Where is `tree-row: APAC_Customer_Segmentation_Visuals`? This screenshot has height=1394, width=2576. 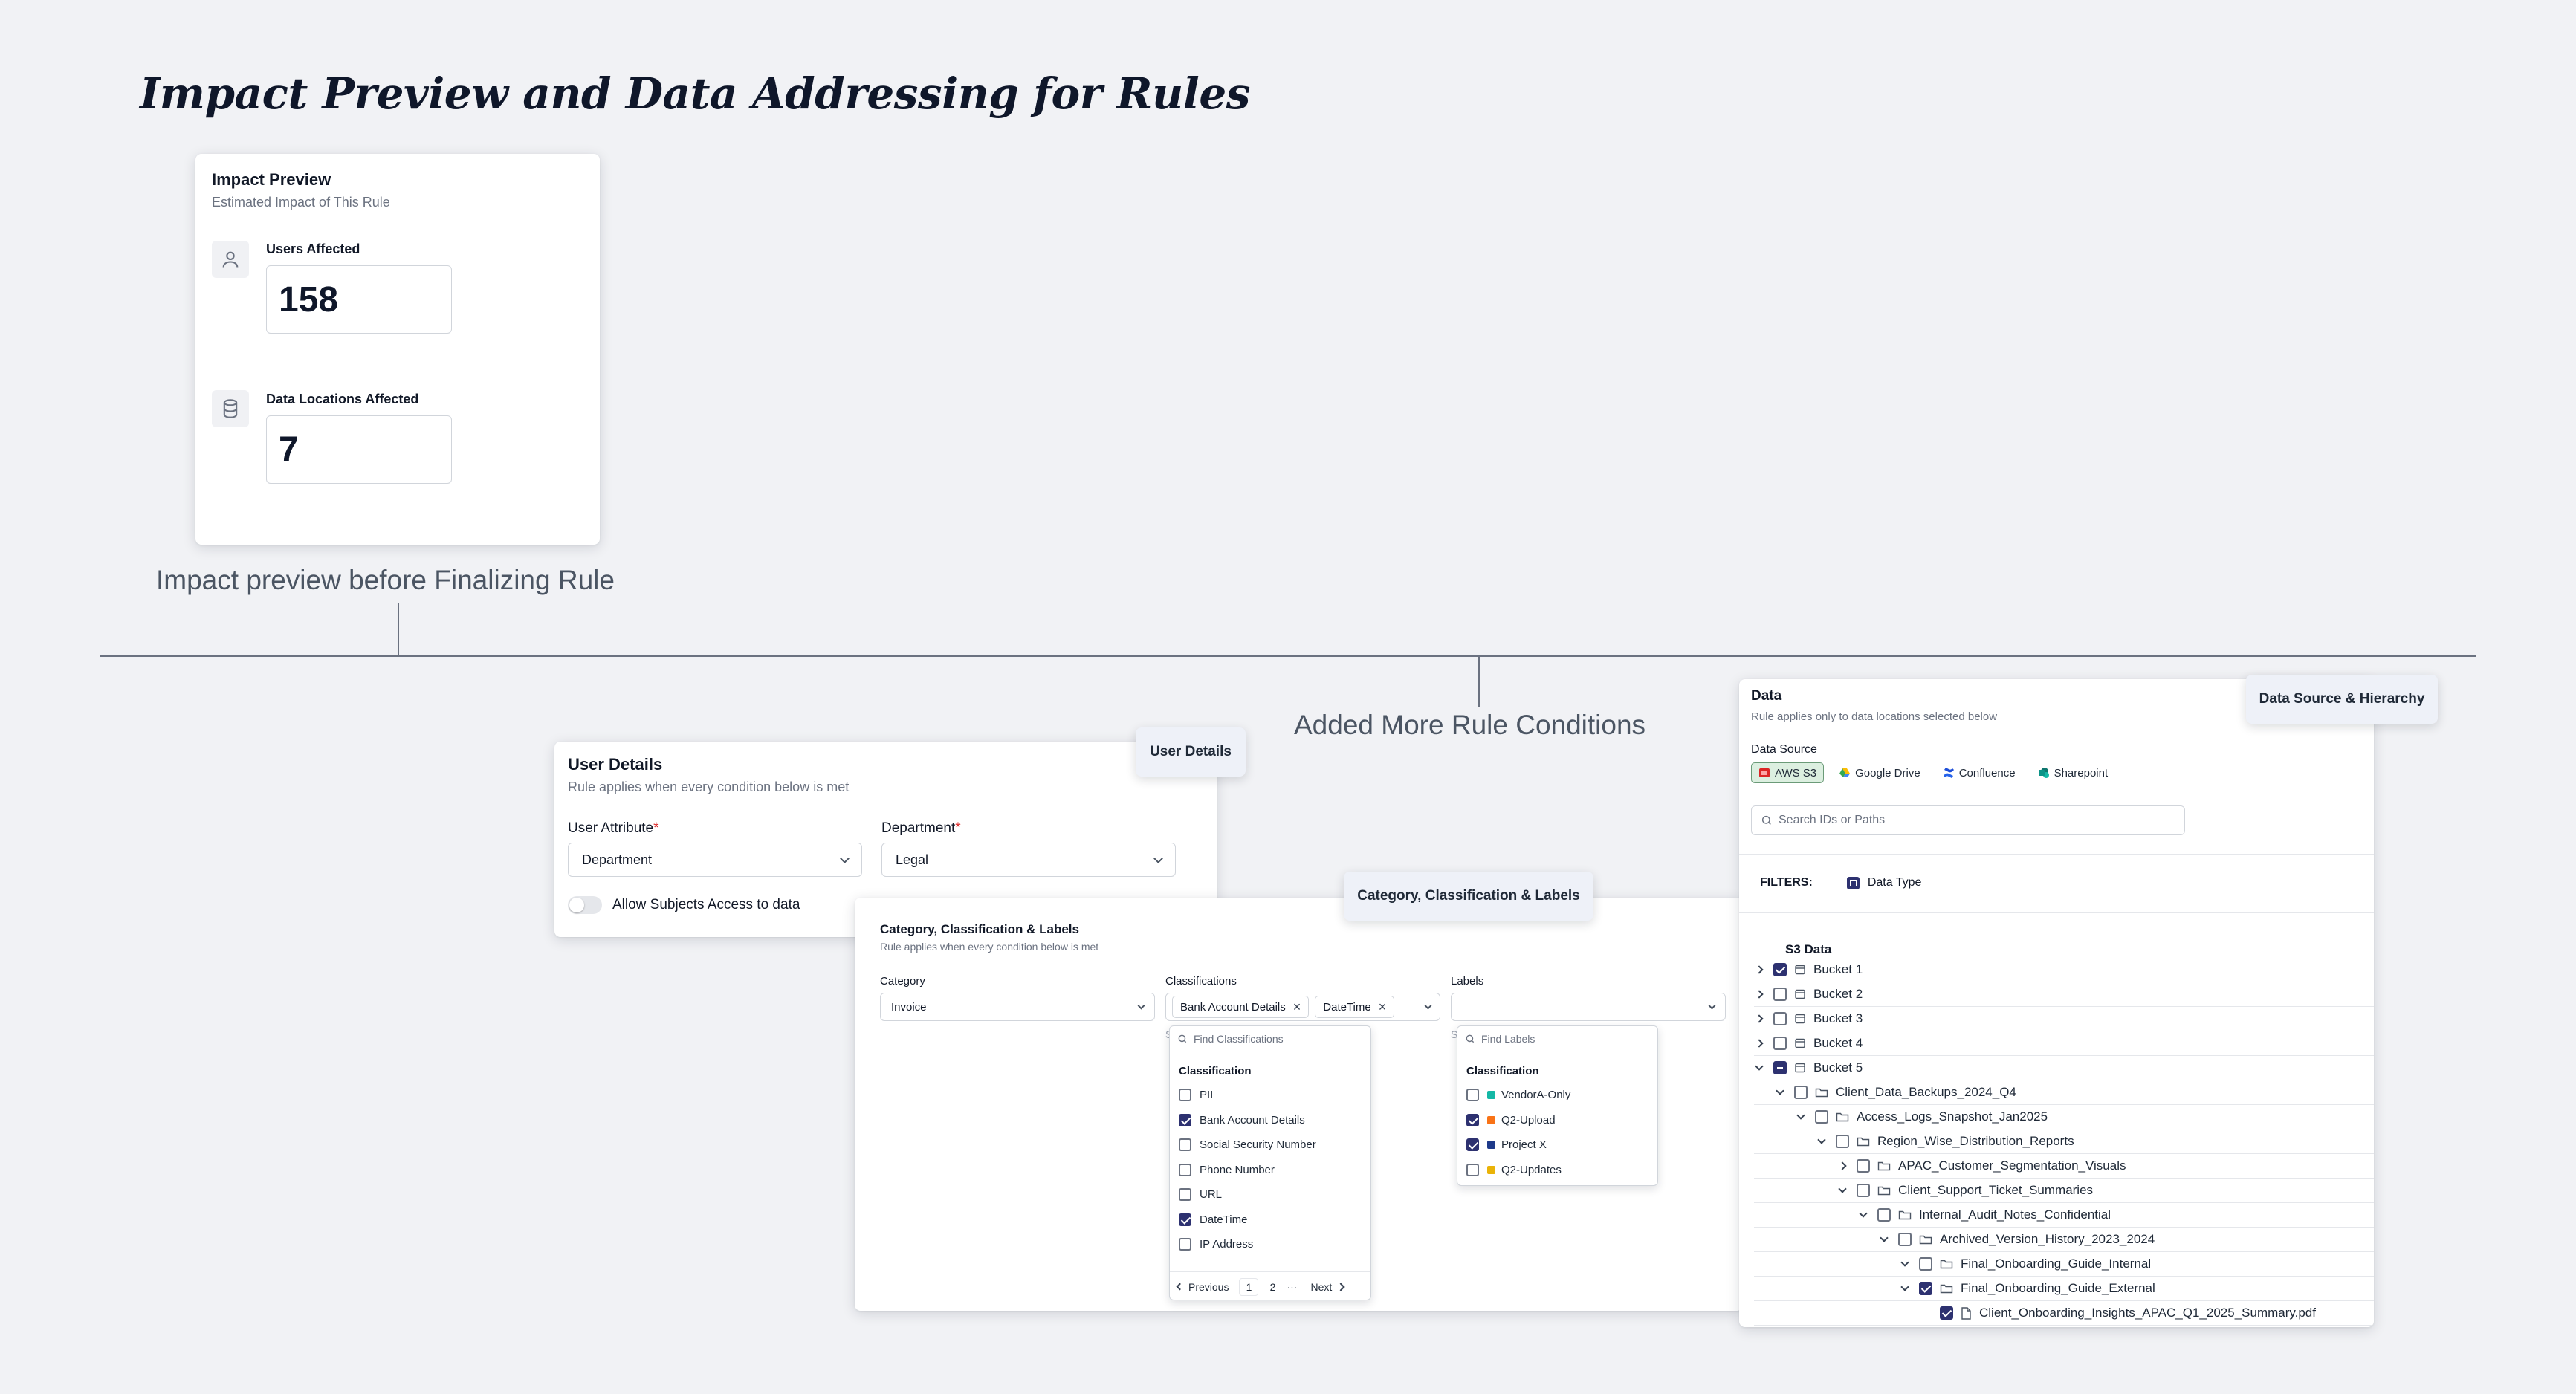
tree-row: APAC_Customer_Segmentation_Visuals is located at coordinates (2064, 1166).